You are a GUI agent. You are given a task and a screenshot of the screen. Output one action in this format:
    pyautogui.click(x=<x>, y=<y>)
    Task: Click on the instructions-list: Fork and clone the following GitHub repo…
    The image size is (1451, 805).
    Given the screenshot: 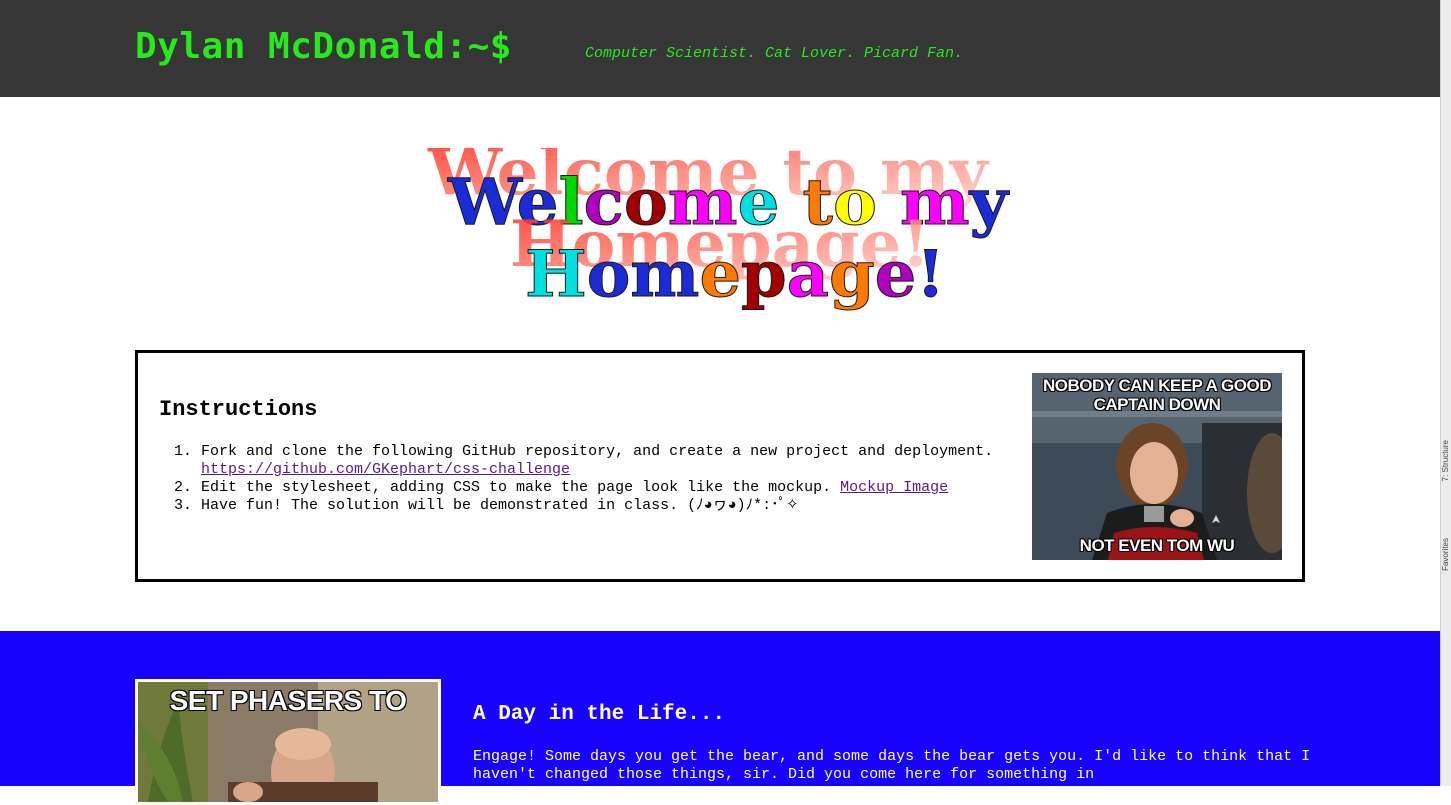 What is the action you would take?
    pyautogui.click(x=605, y=479)
    